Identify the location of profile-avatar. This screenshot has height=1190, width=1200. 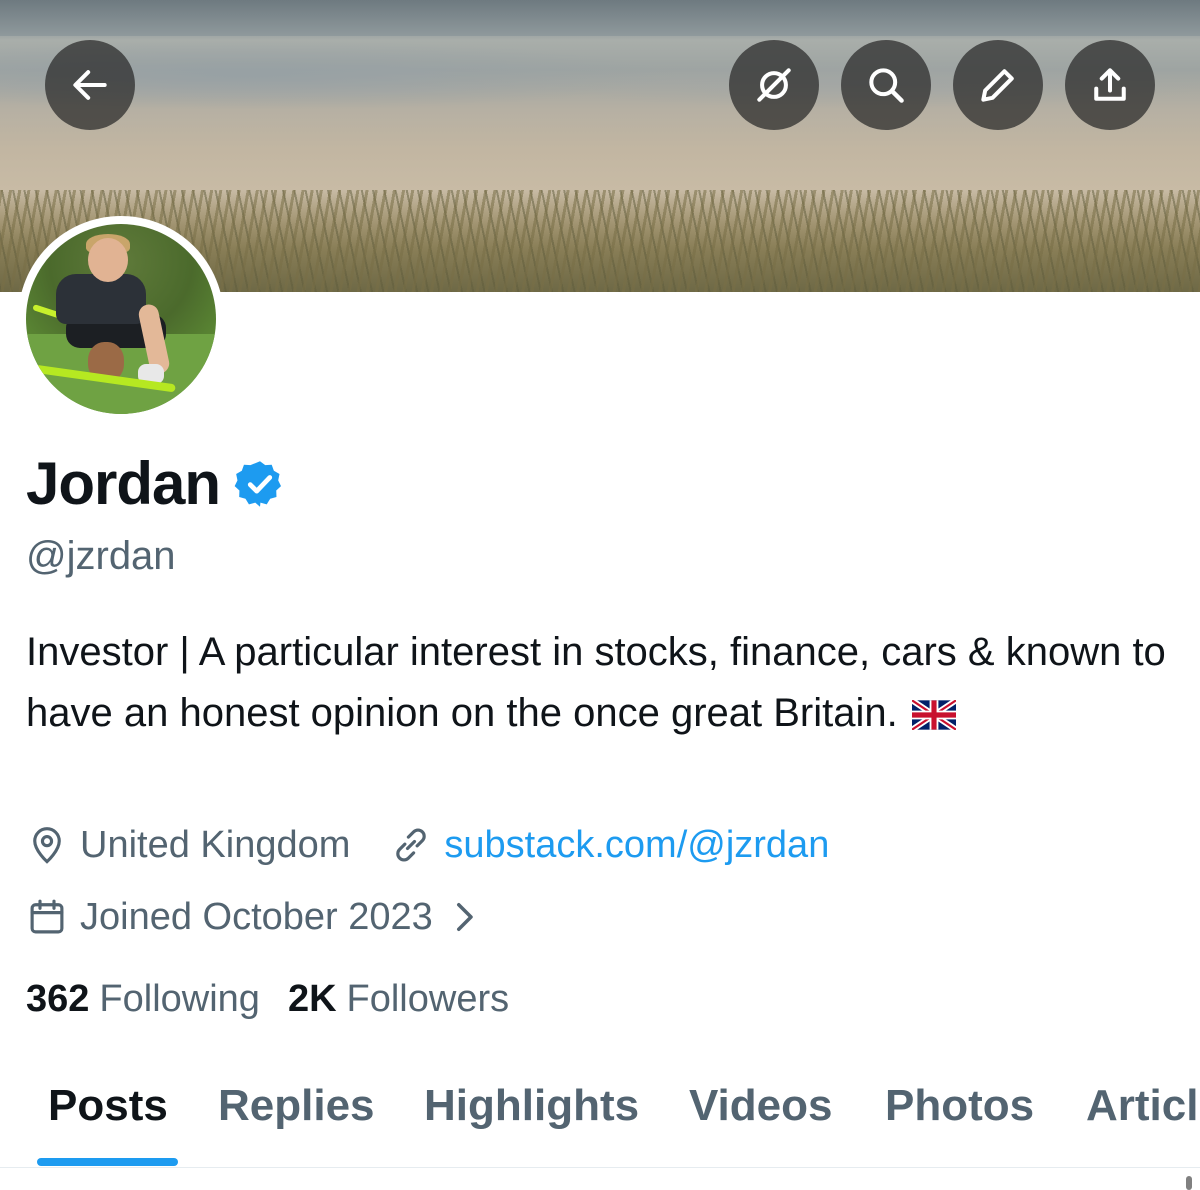
(121, 319).